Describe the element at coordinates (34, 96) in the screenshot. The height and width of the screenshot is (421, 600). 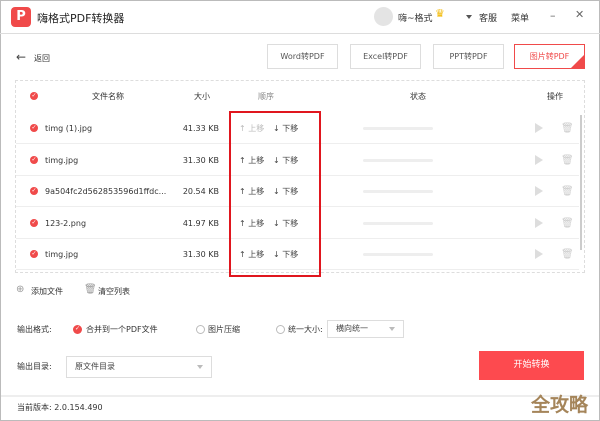
I see `select-all-checkbox: ✓` at that location.